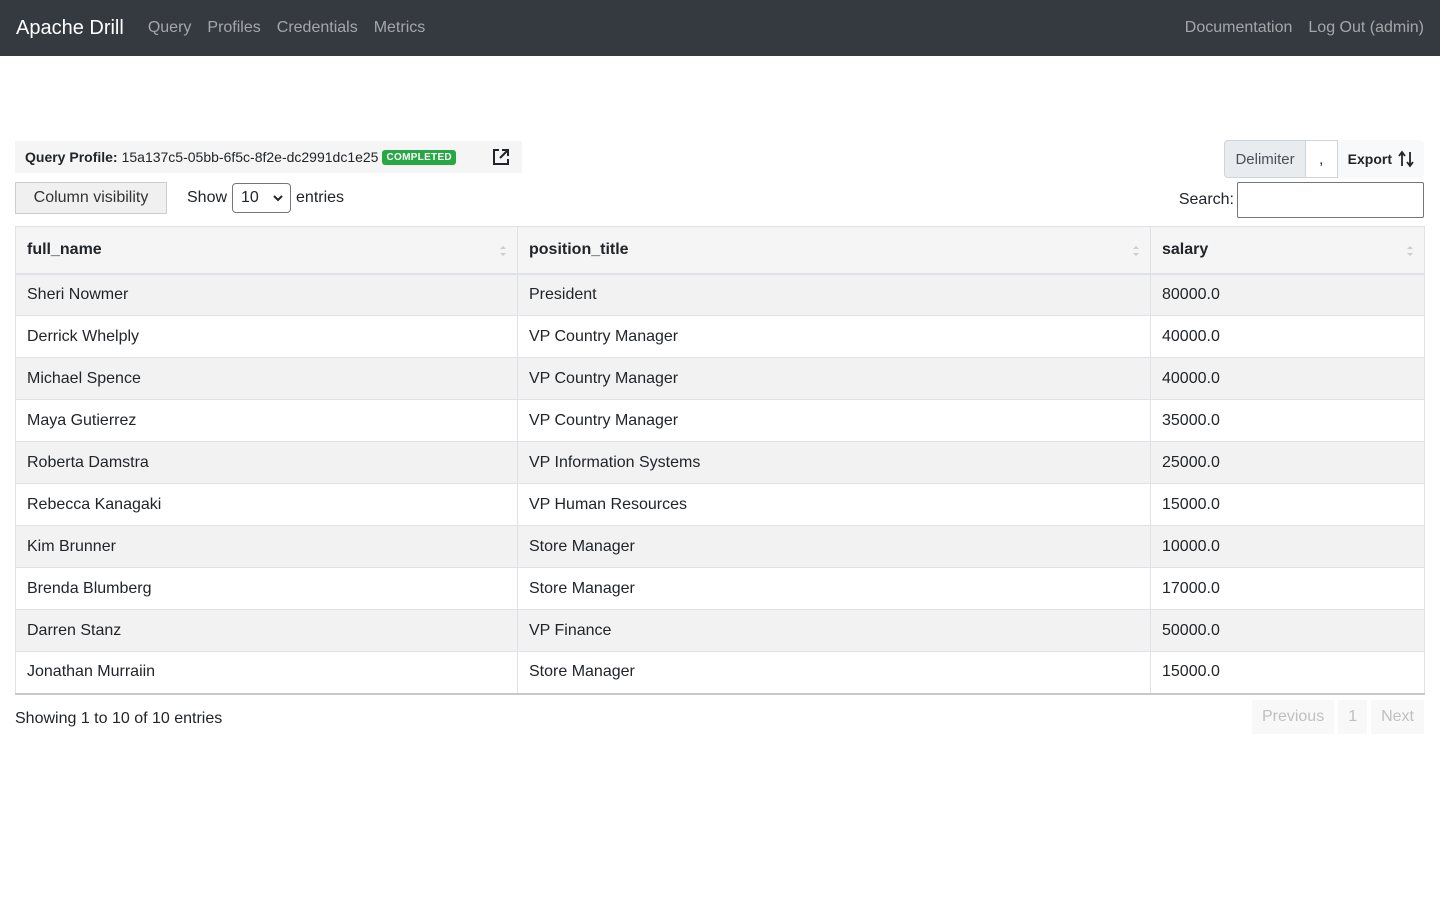 Image resolution: width=1440 pixels, height=900 pixels. I want to click on cell-salary: 50000.0, so click(1287, 630).